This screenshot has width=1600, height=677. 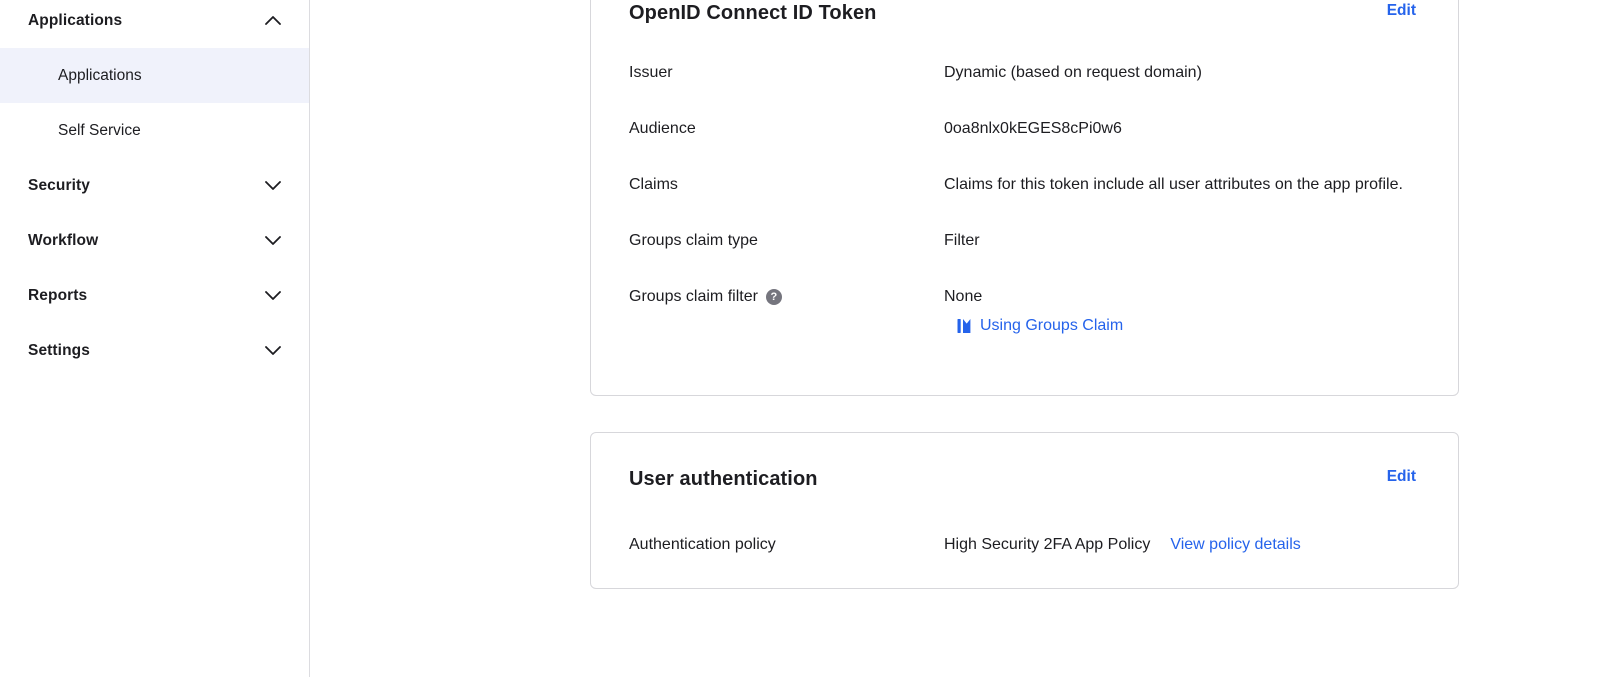 What do you see at coordinates (962, 240) in the screenshot?
I see `field-value: Filter` at bounding box center [962, 240].